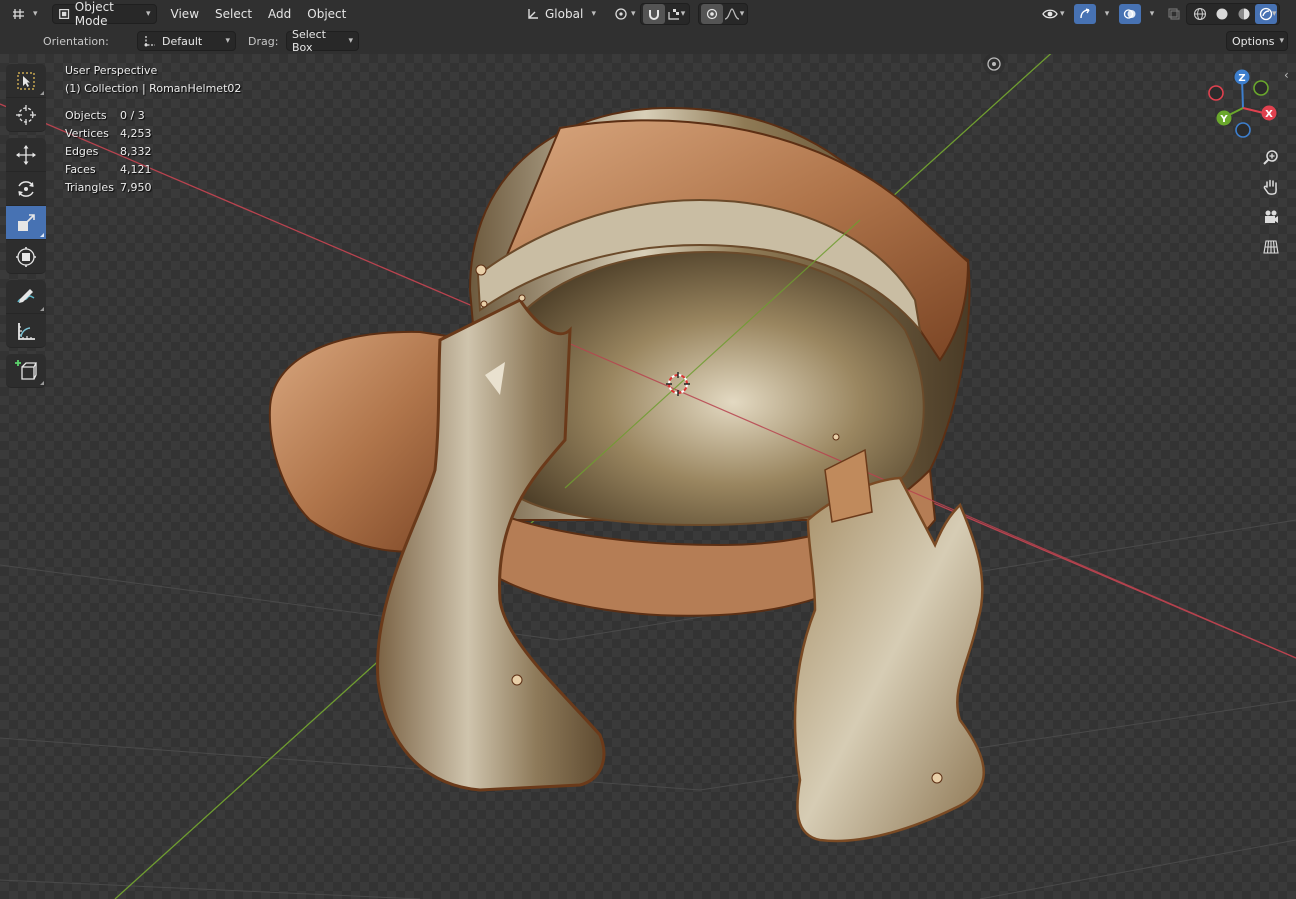 This screenshot has height=899, width=1296. I want to click on menu-add: Add, so click(279, 14).